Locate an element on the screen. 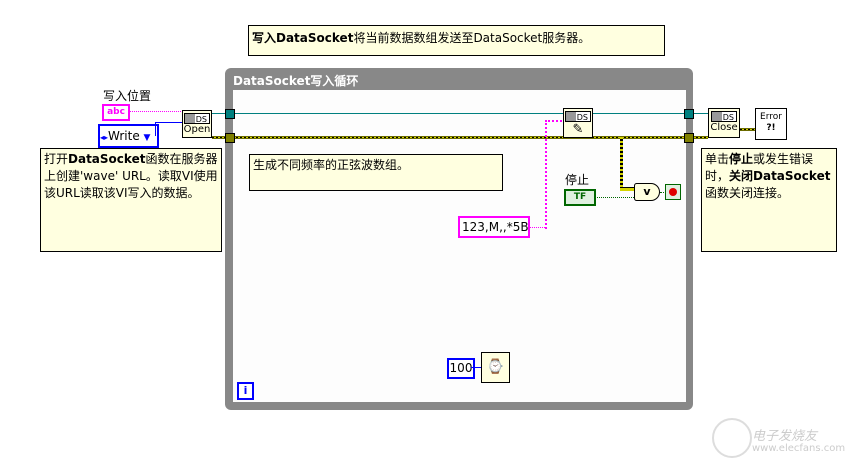 The height and width of the screenshot is (468, 860). enum-wire is located at coordinates (169, 129).